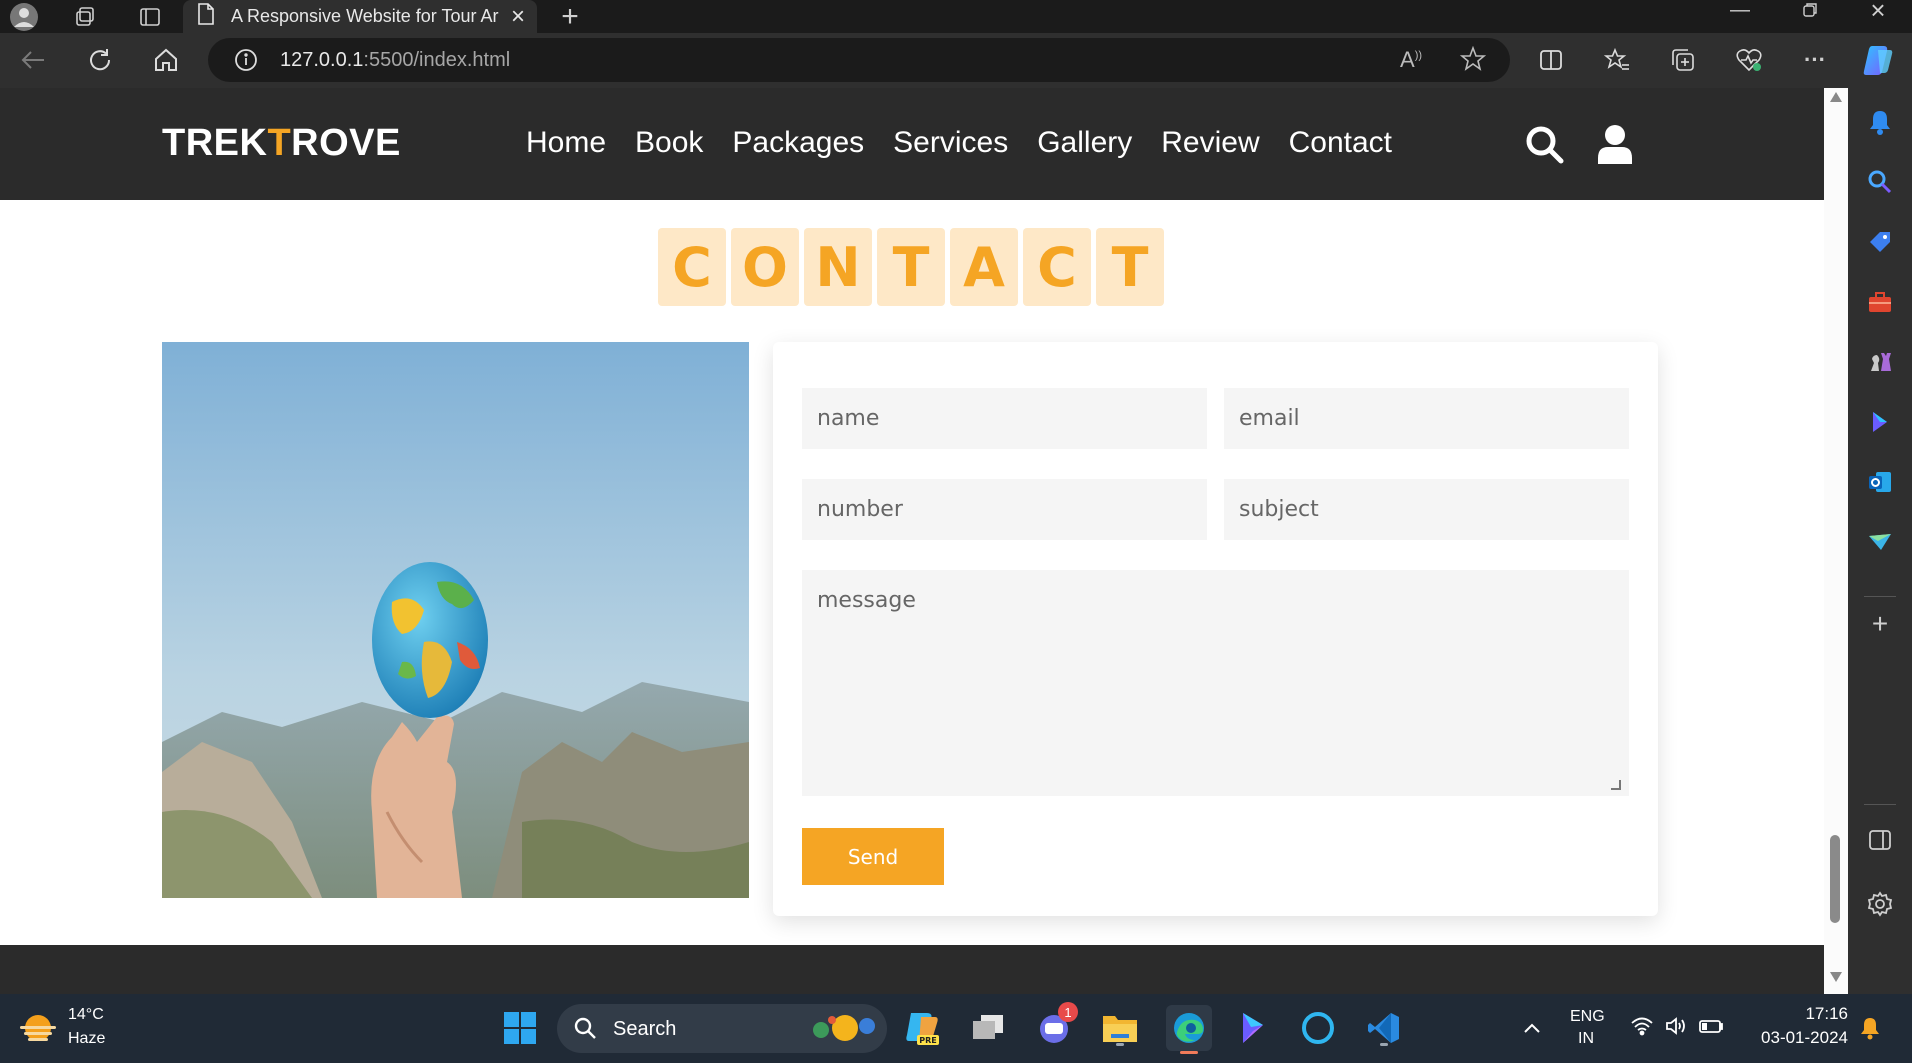  Describe the element at coordinates (1835, 879) in the screenshot. I see `scroll-thumb` at that location.